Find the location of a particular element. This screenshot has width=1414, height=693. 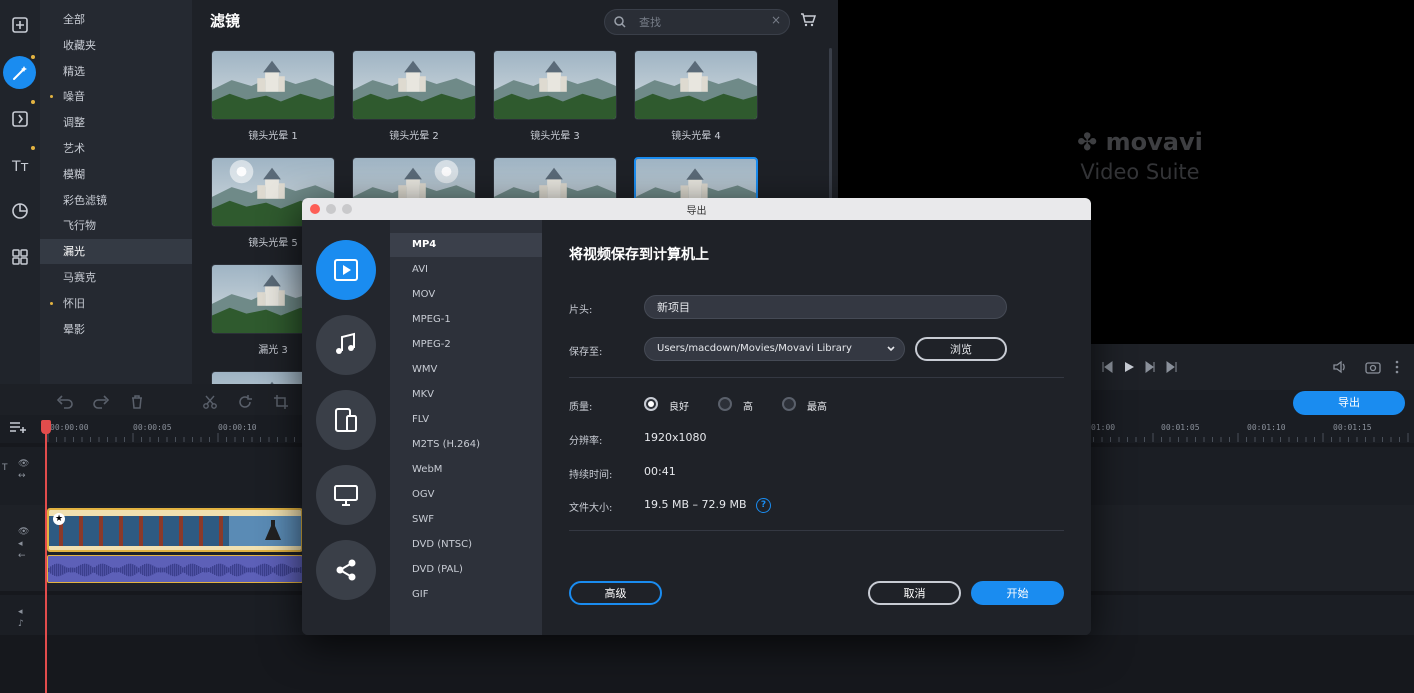

more-tools-button is located at coordinates (19, 256).